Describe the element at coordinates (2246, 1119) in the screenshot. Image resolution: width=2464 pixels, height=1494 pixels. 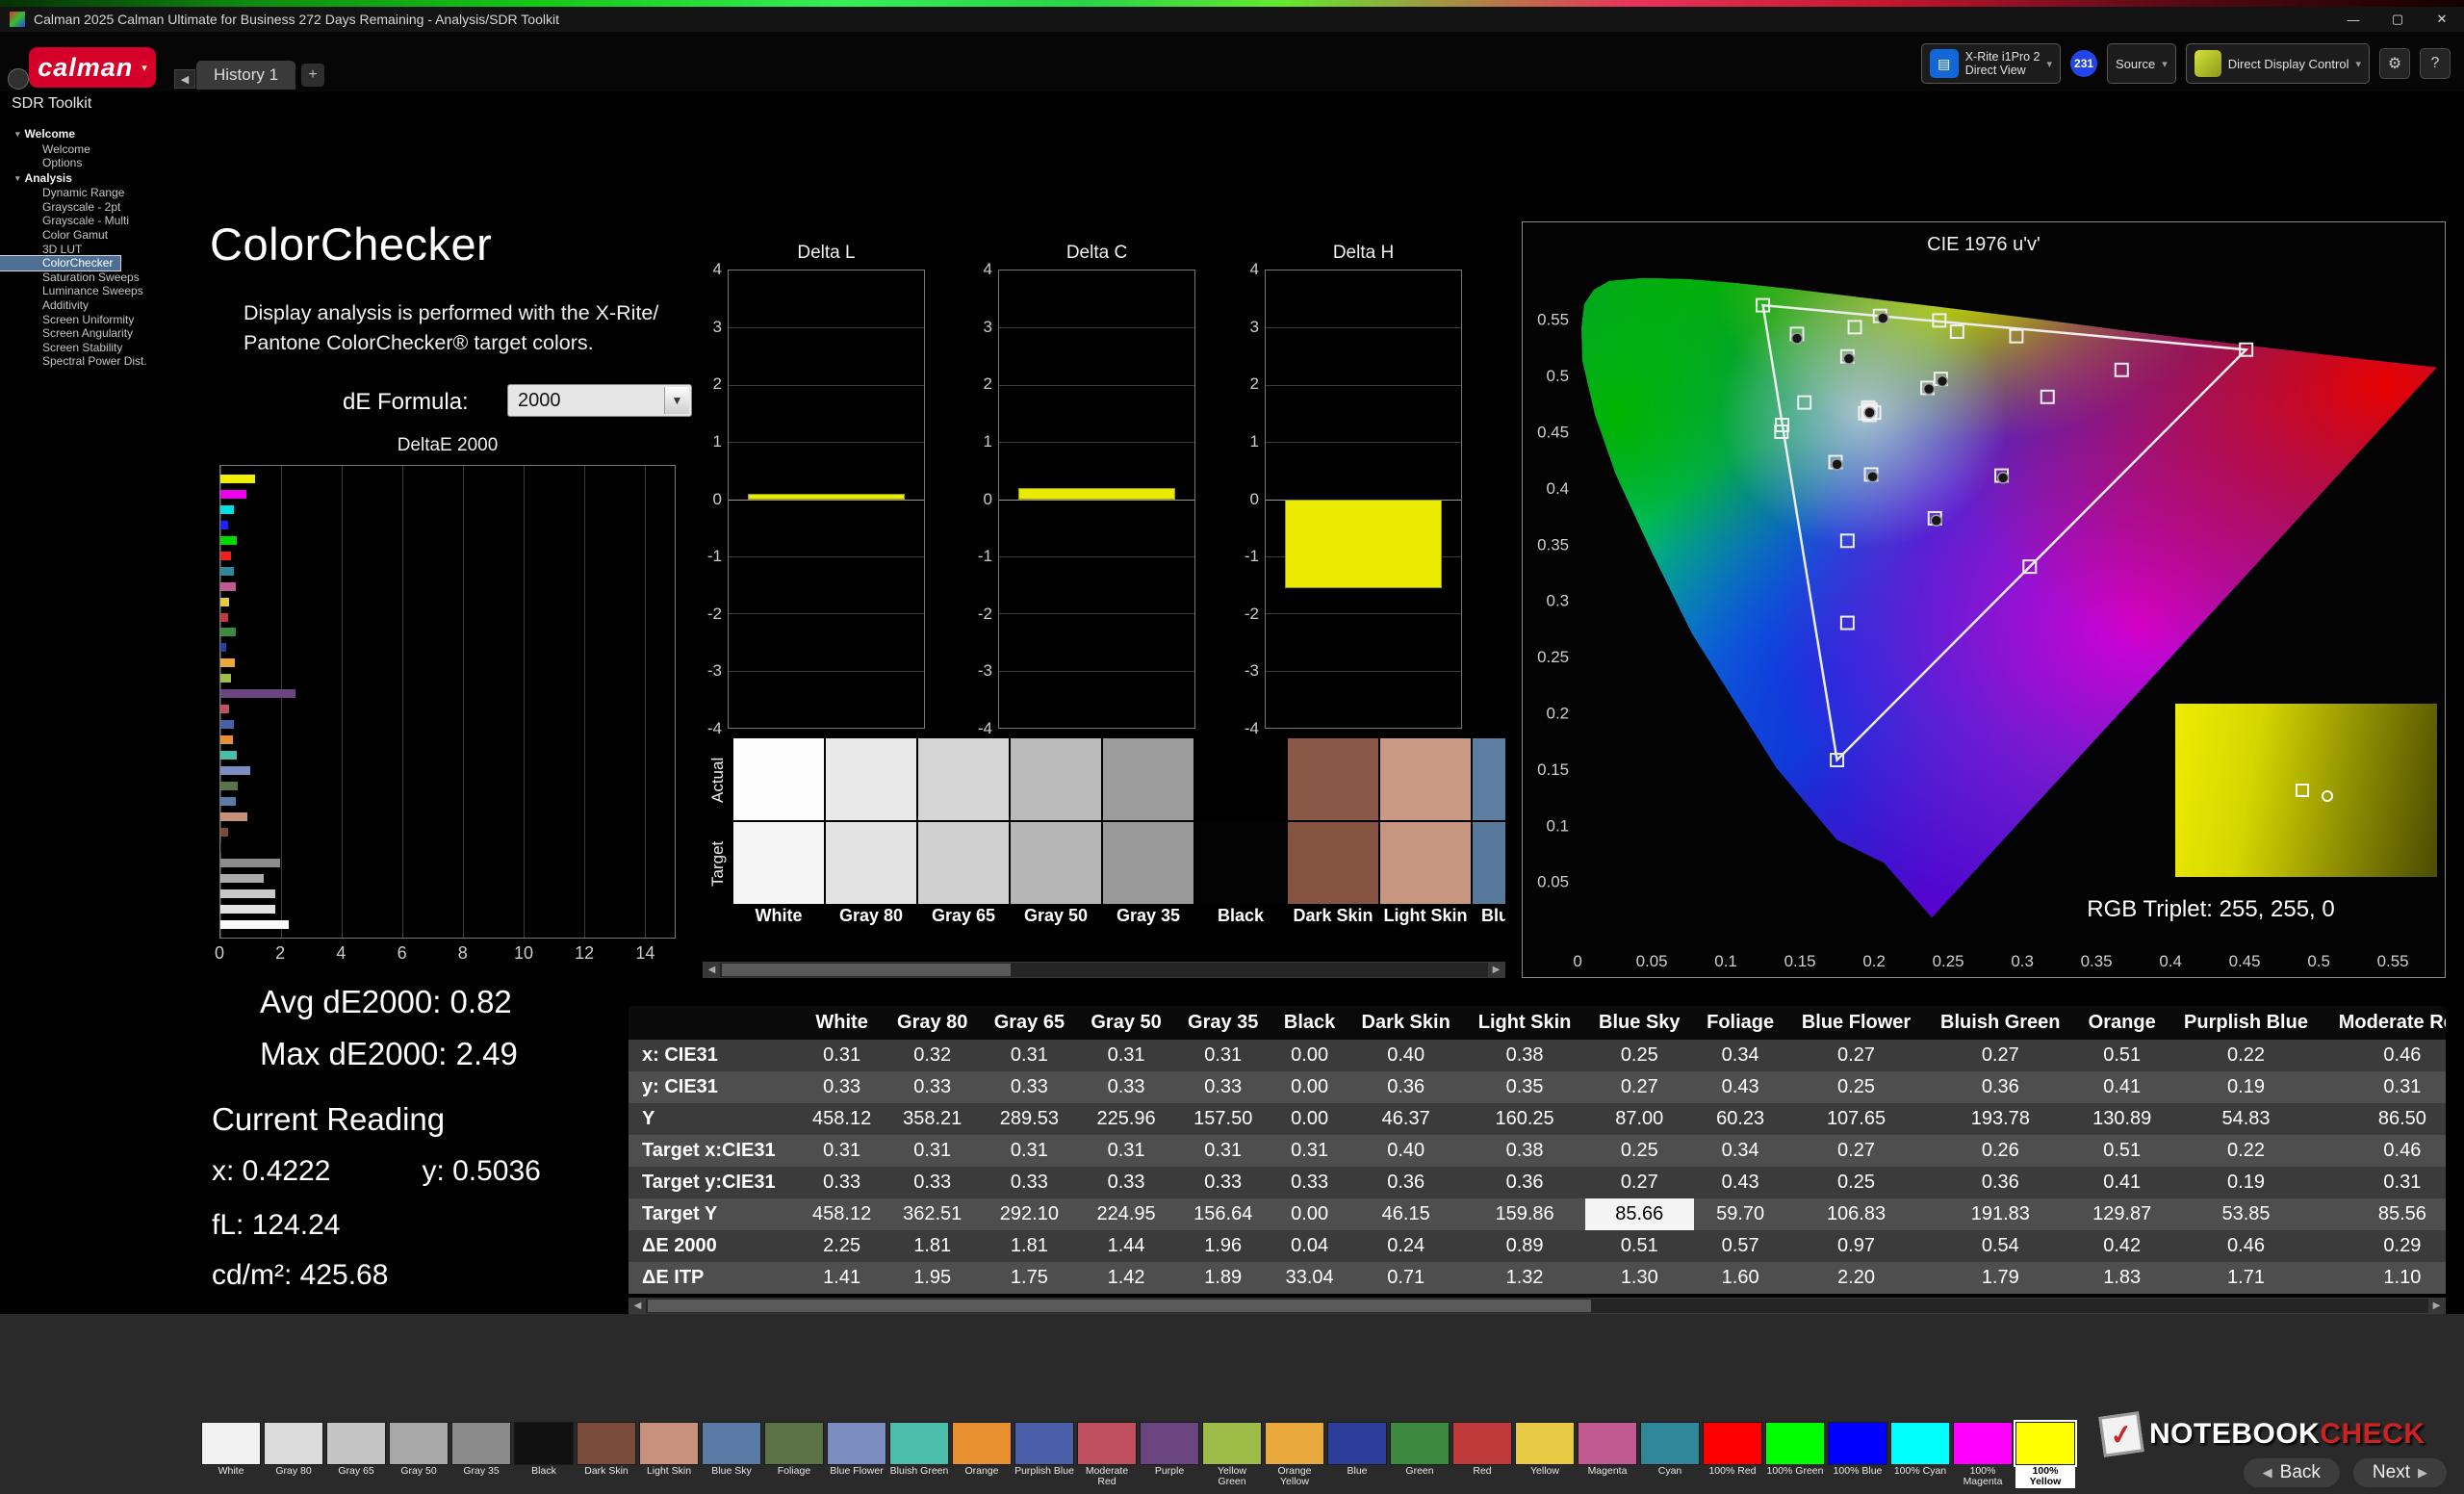
I see `table-cell: 54.83` at that location.